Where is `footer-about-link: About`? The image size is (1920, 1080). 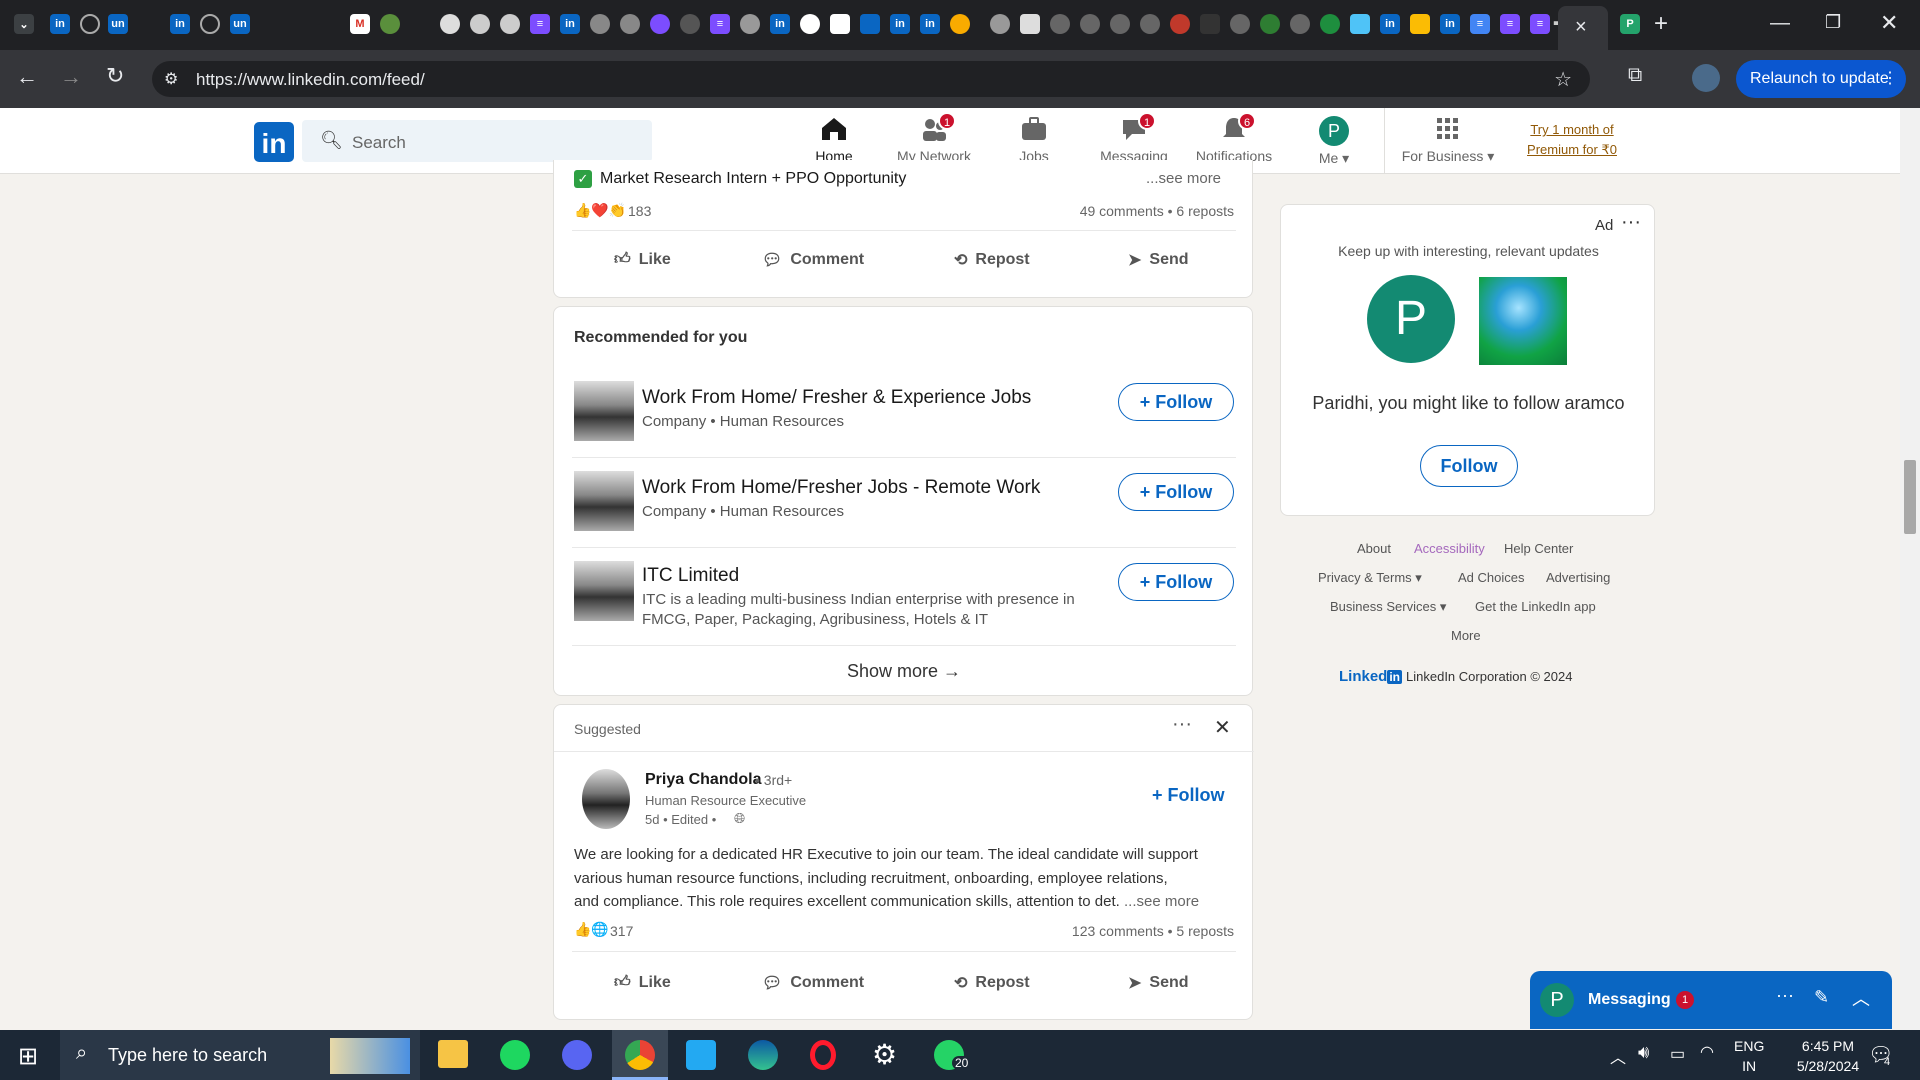
footer-about-link: About is located at coordinates (1374, 548).